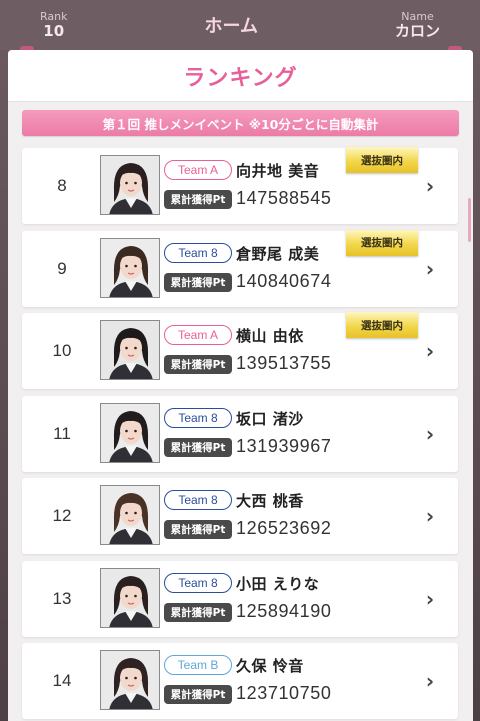  Describe the element at coordinates (270, 501) in the screenshot. I see `member-name: 大西 桃香` at that location.